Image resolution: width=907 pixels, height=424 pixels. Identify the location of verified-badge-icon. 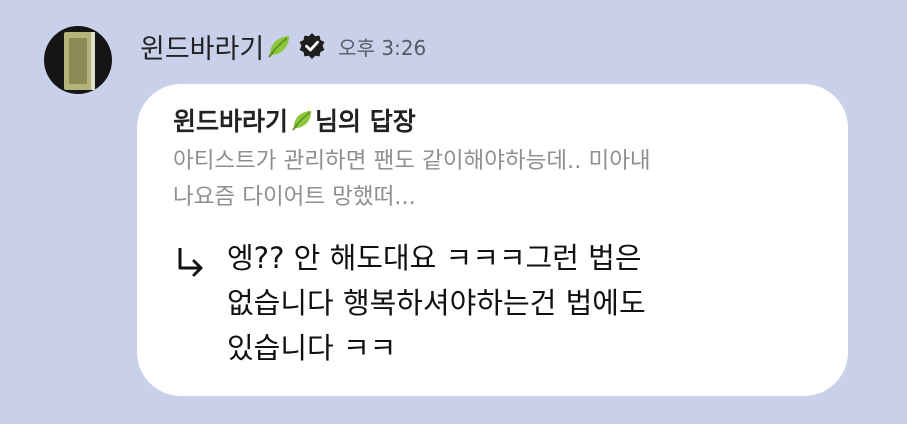
(312, 46).